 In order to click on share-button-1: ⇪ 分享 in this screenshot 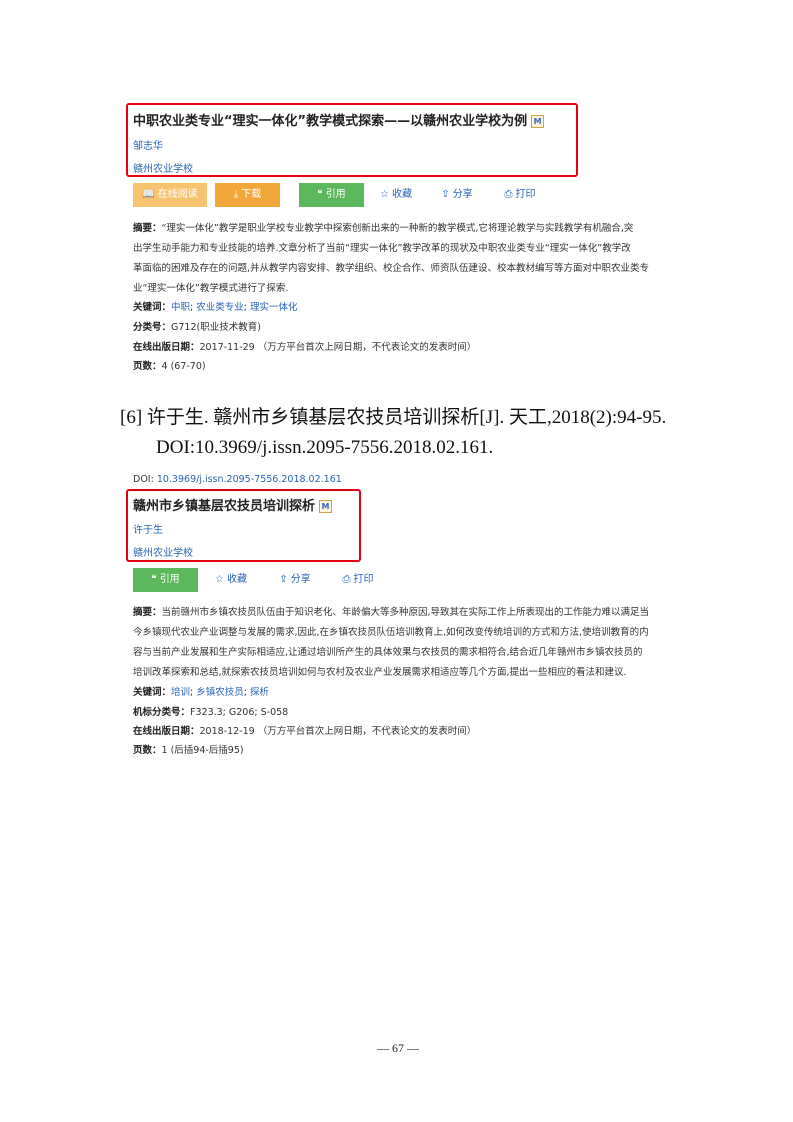, I will do `click(457, 195)`.